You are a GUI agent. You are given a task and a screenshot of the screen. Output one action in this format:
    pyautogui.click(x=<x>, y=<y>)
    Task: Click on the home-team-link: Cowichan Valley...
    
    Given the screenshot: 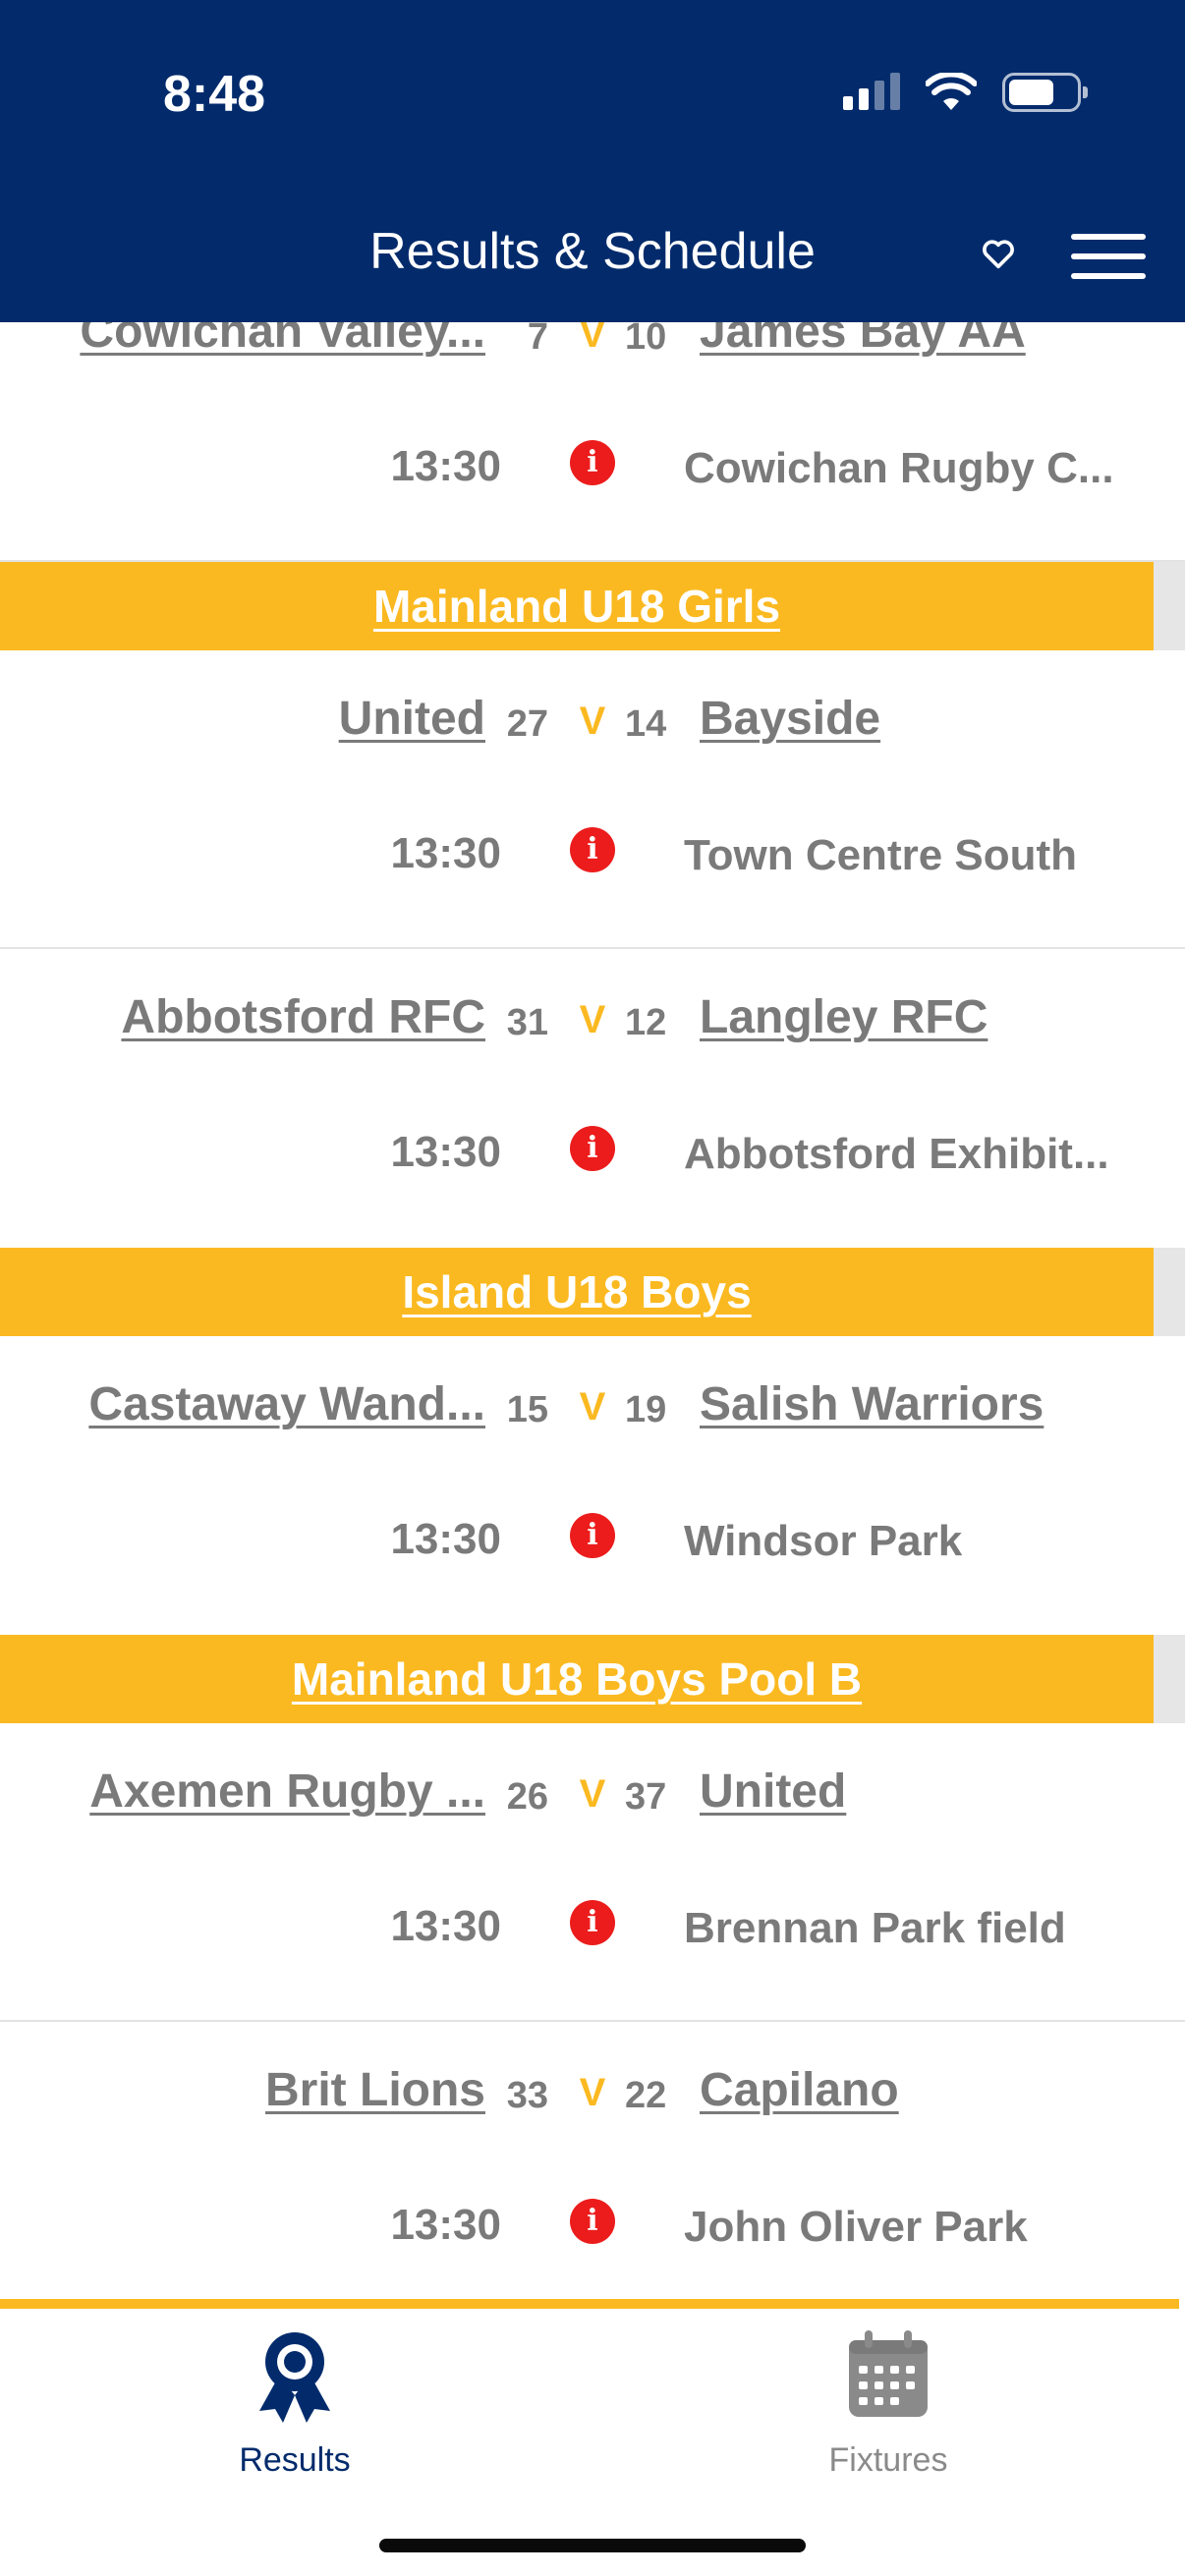 What is the action you would take?
    pyautogui.click(x=283, y=340)
    